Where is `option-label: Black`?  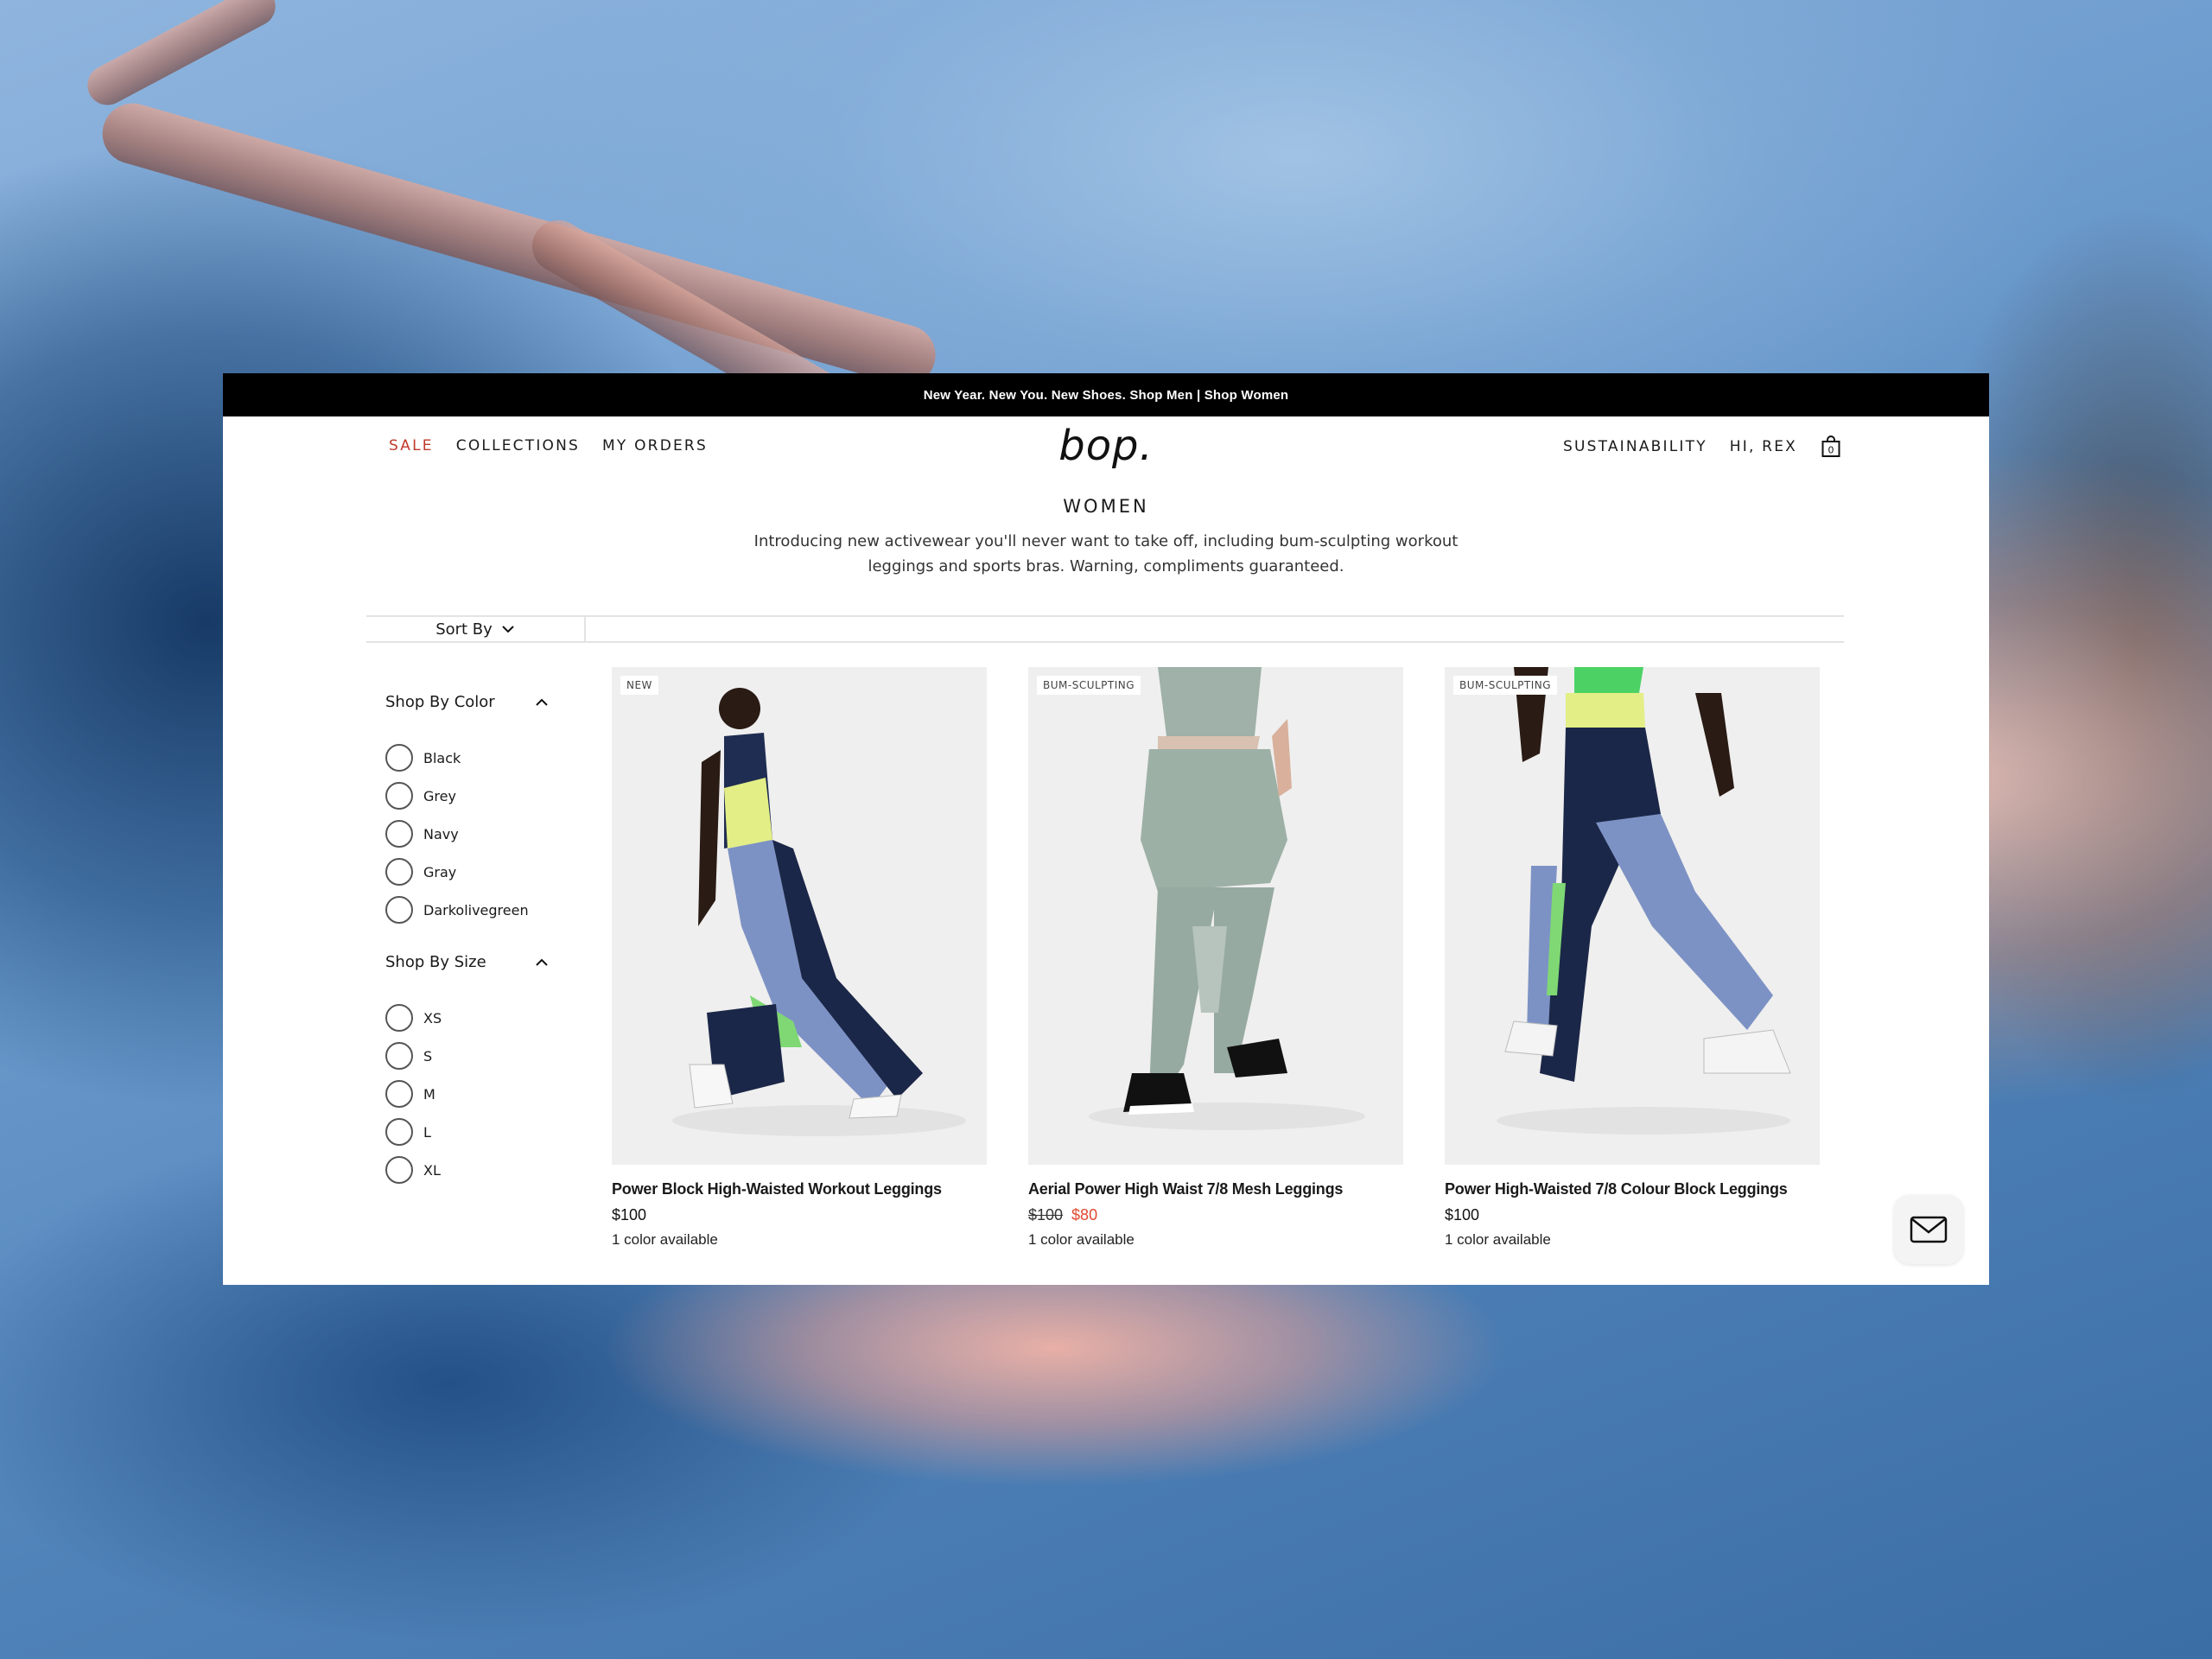
option-label: Black is located at coordinates (442, 757).